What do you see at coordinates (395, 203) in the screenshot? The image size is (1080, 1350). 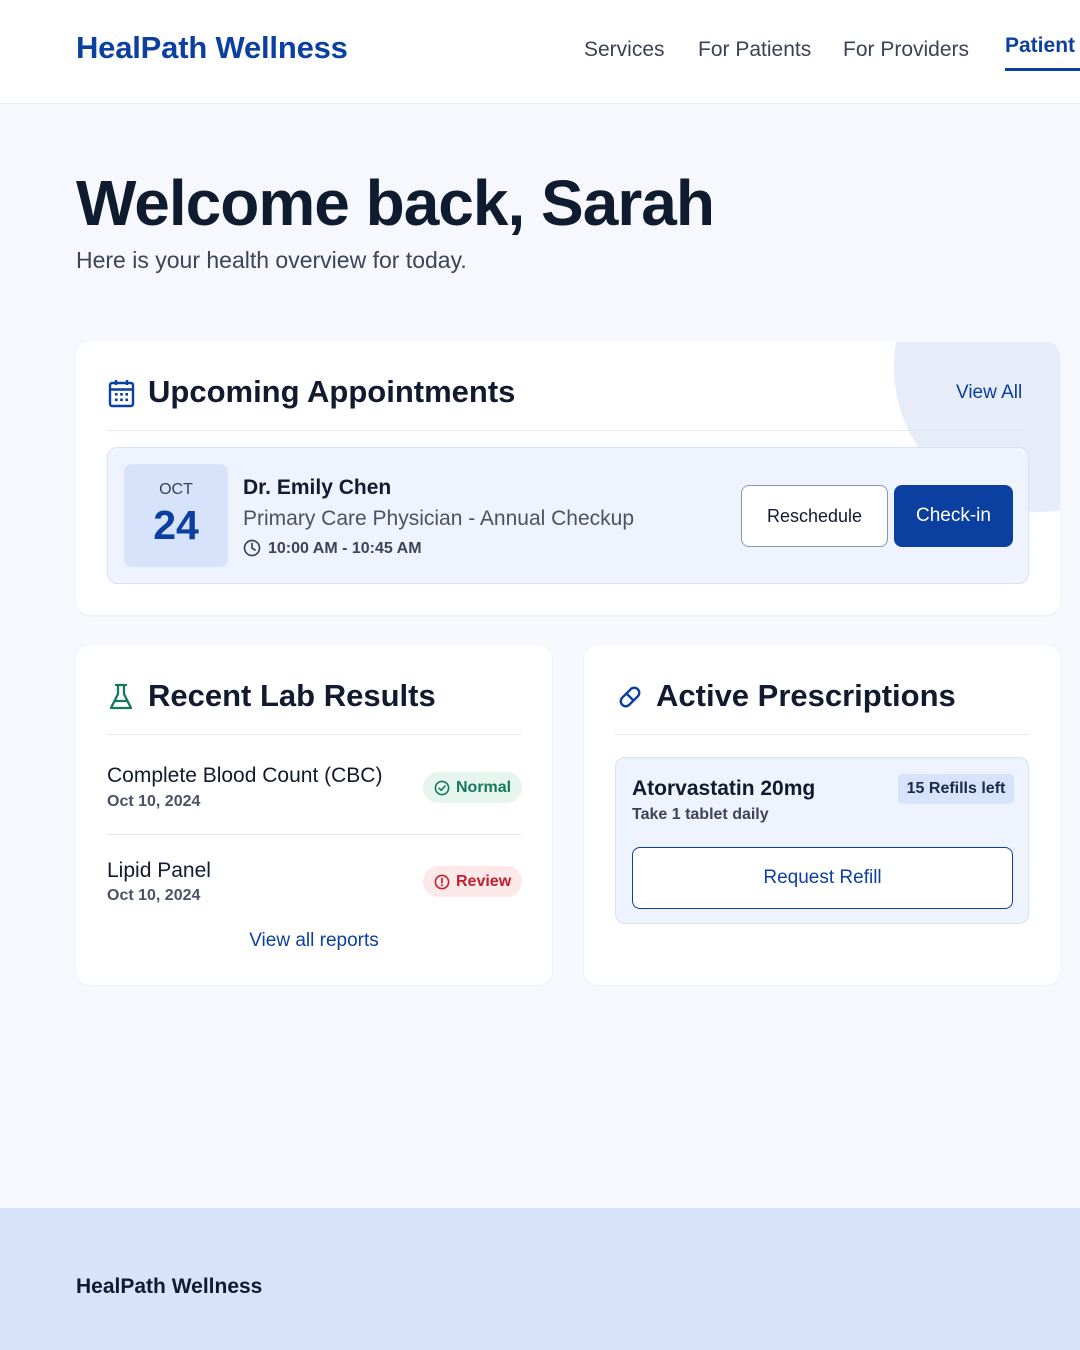 I see `page-title: Welcome back, Sarah` at bounding box center [395, 203].